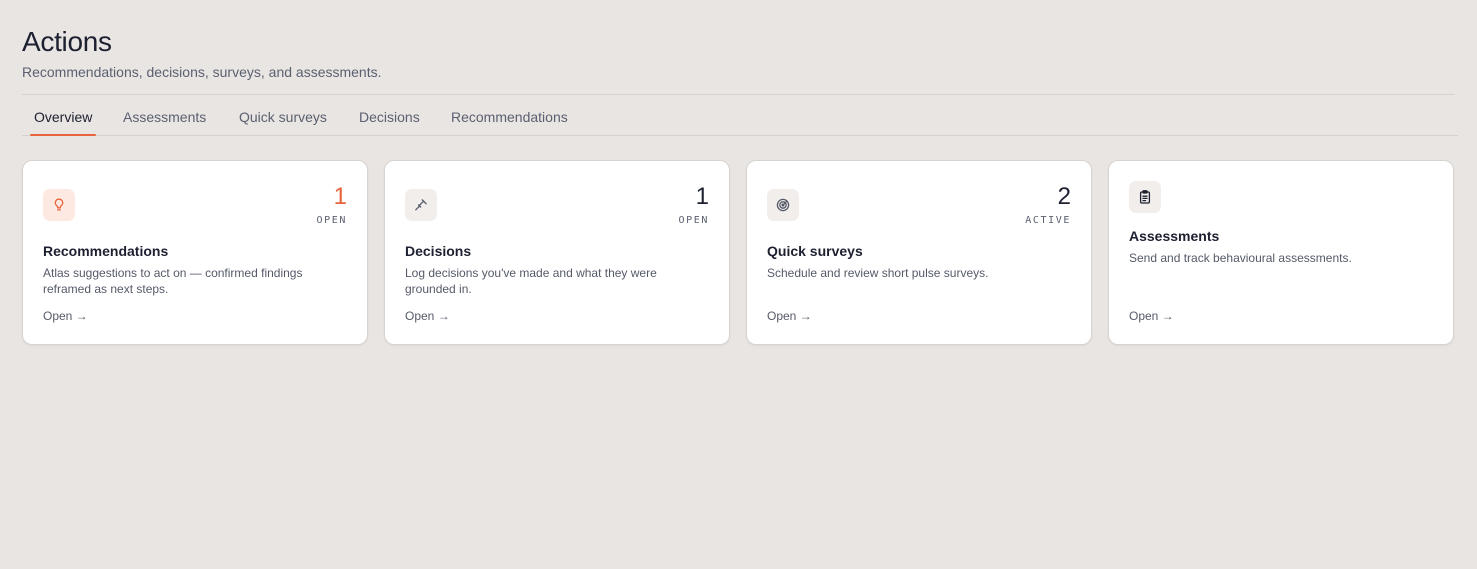 This screenshot has height=569, width=1477. Describe the element at coordinates (1145, 197) in the screenshot. I see `clipboard-icon` at that location.